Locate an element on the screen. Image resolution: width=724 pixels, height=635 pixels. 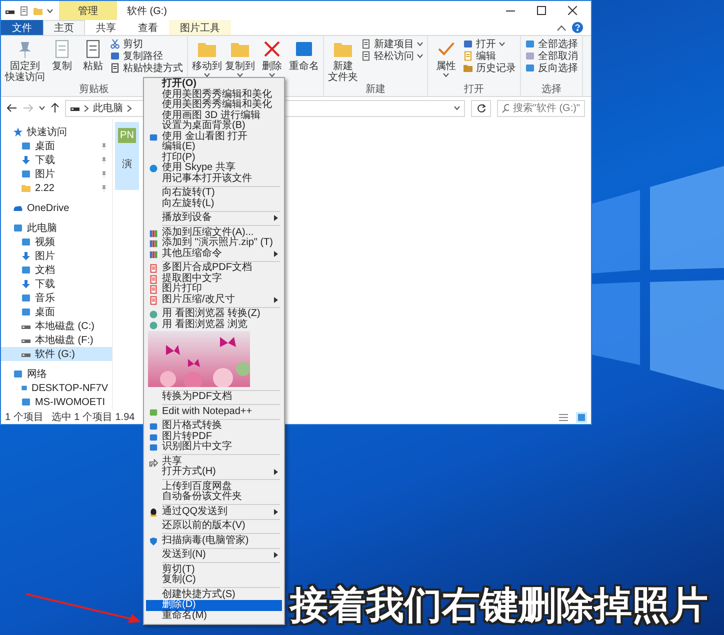
menu-item: 用 看图浏览器 浏览 is located at coordinates (214, 325).